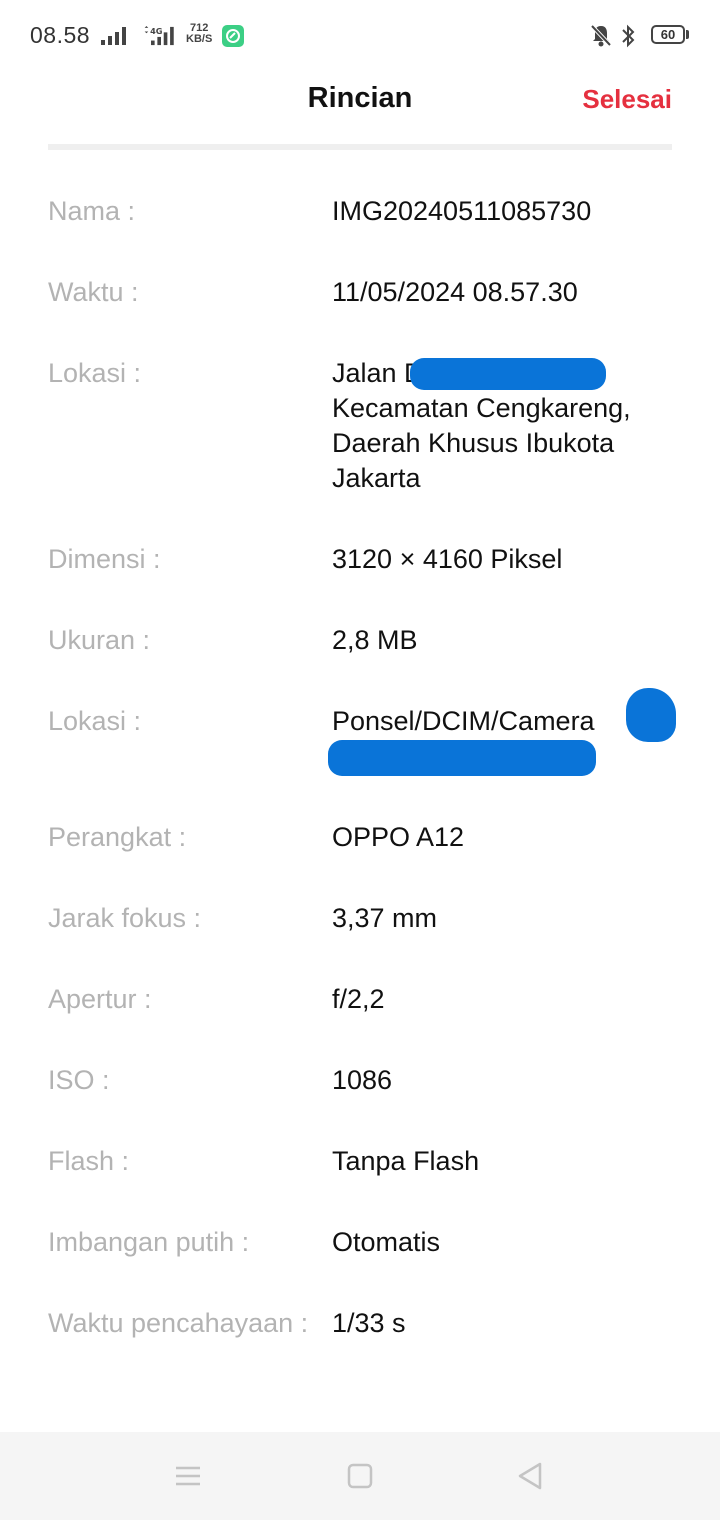  I want to click on detail-value: 11/05/2024 08.57.30, so click(455, 292).